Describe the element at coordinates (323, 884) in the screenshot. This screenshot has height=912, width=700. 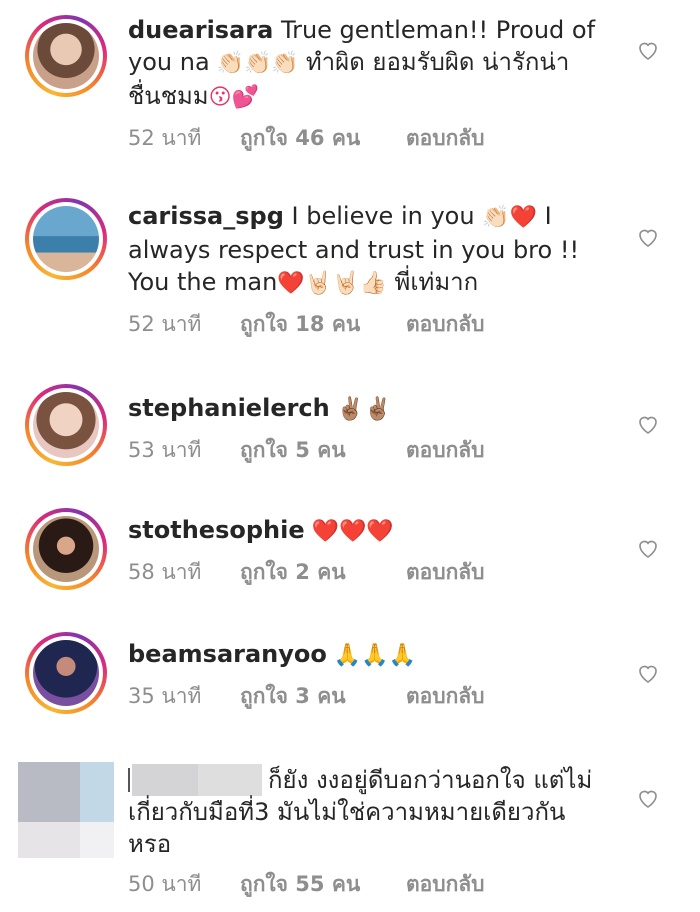
I see `likes-count: ถูกใจ 55 คน` at that location.